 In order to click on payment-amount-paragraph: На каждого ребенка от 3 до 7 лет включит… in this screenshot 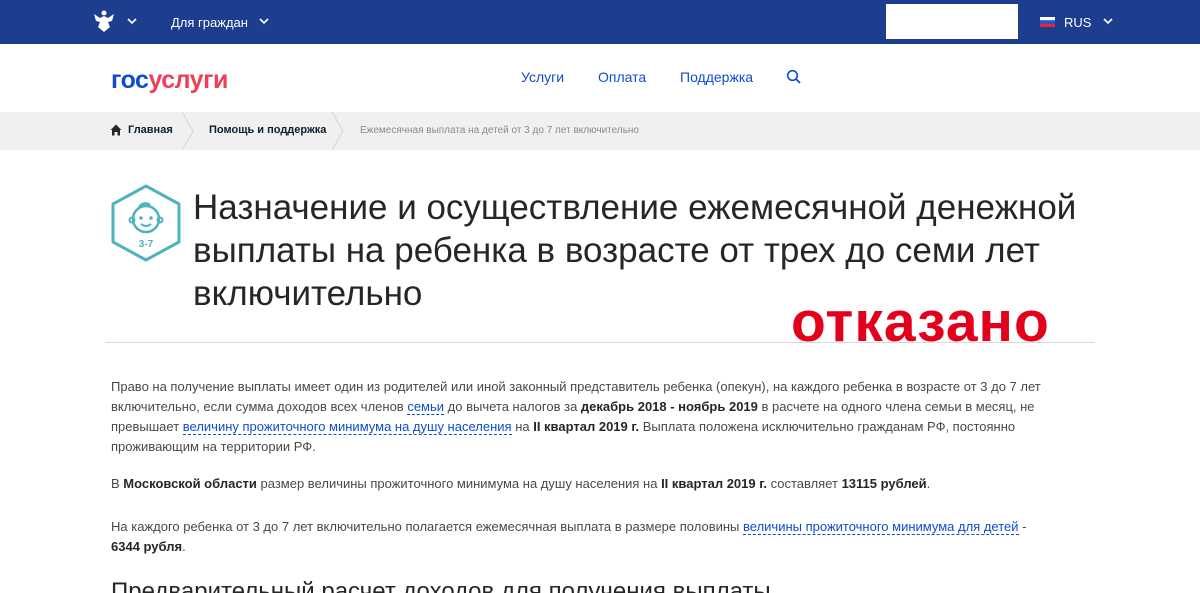, I will do `click(569, 536)`.